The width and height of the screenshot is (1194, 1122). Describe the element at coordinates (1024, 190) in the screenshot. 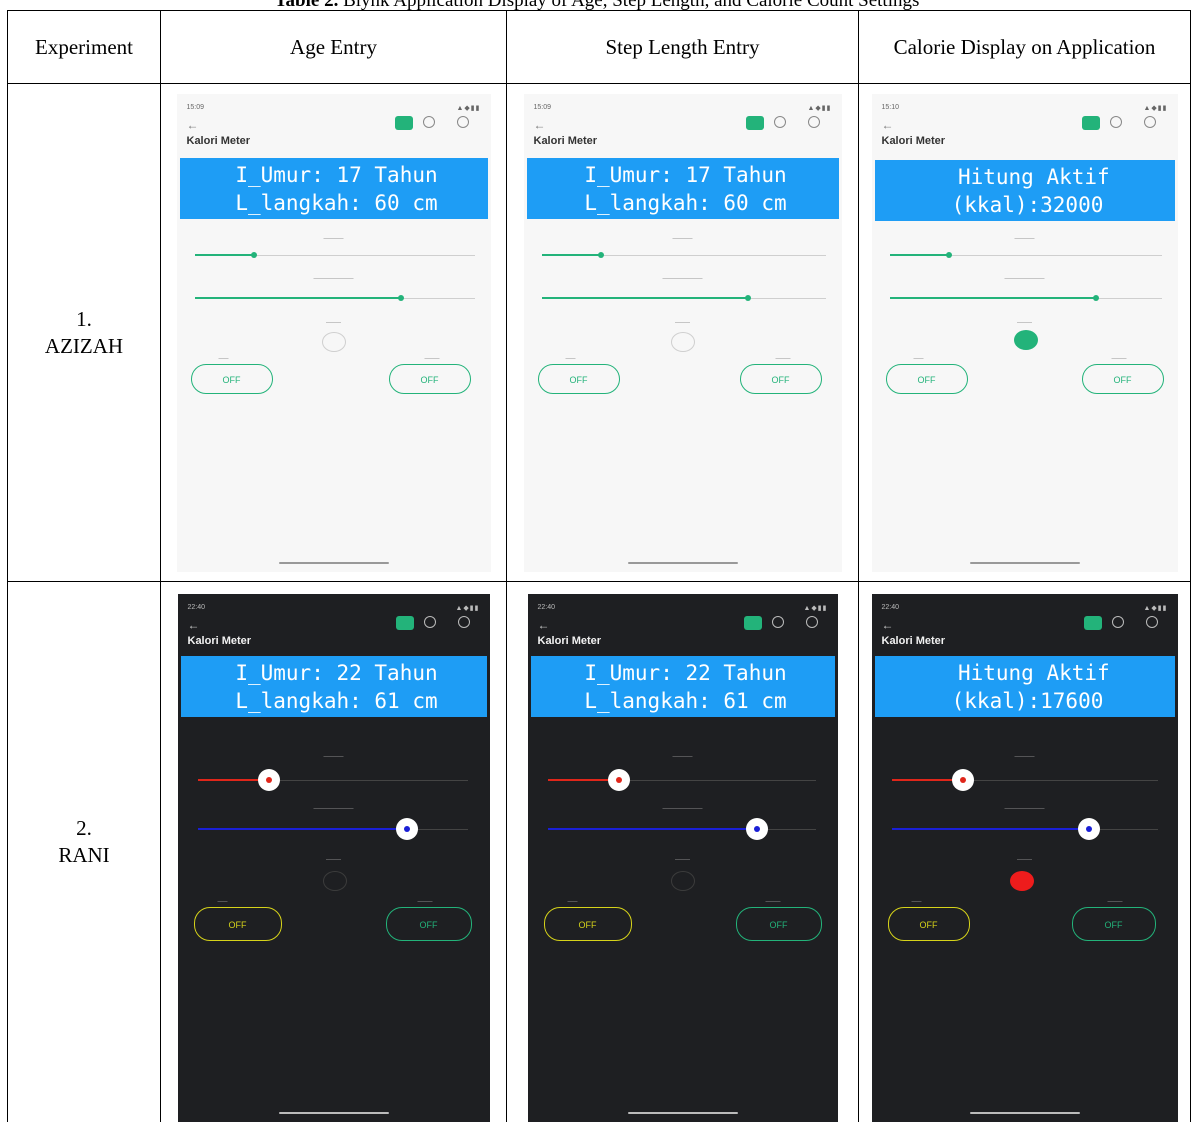

I see `lcd-display: Hitung Aktif (kkal):32000` at that location.